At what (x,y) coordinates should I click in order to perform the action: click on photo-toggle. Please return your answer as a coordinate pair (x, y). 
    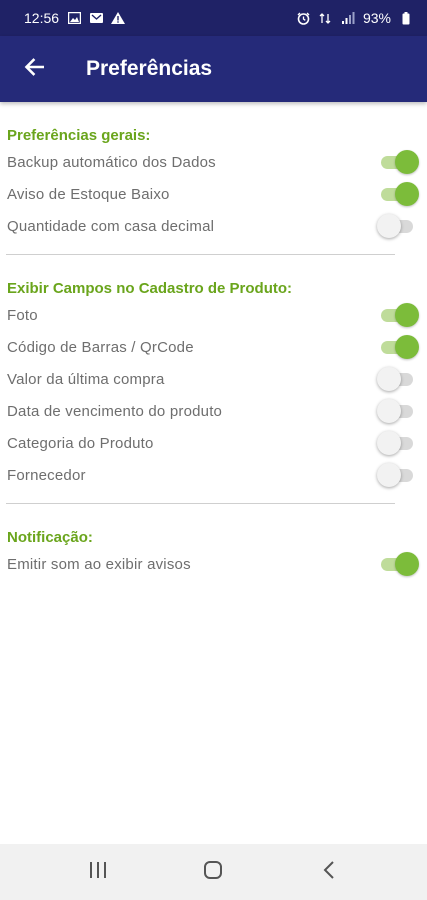
    Looking at the image, I should click on (398, 315).